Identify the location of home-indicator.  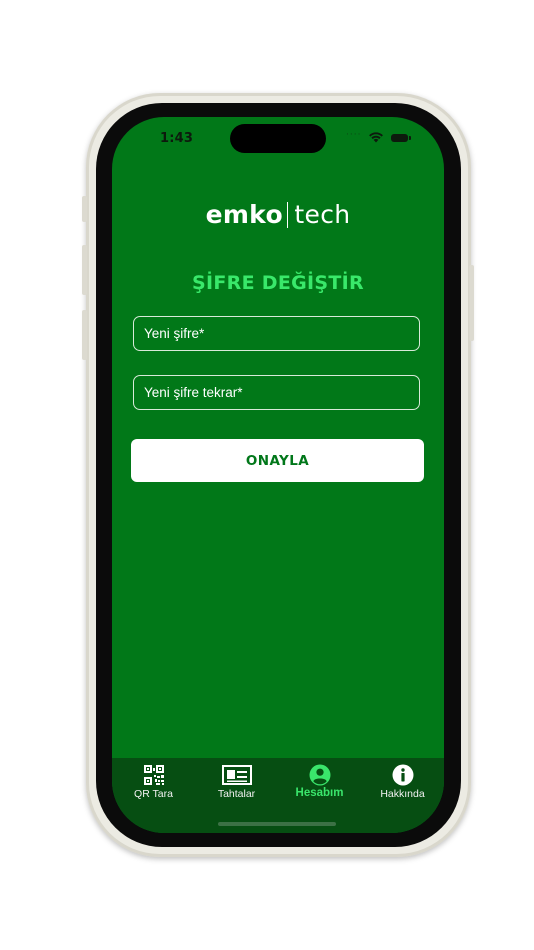
(277, 824).